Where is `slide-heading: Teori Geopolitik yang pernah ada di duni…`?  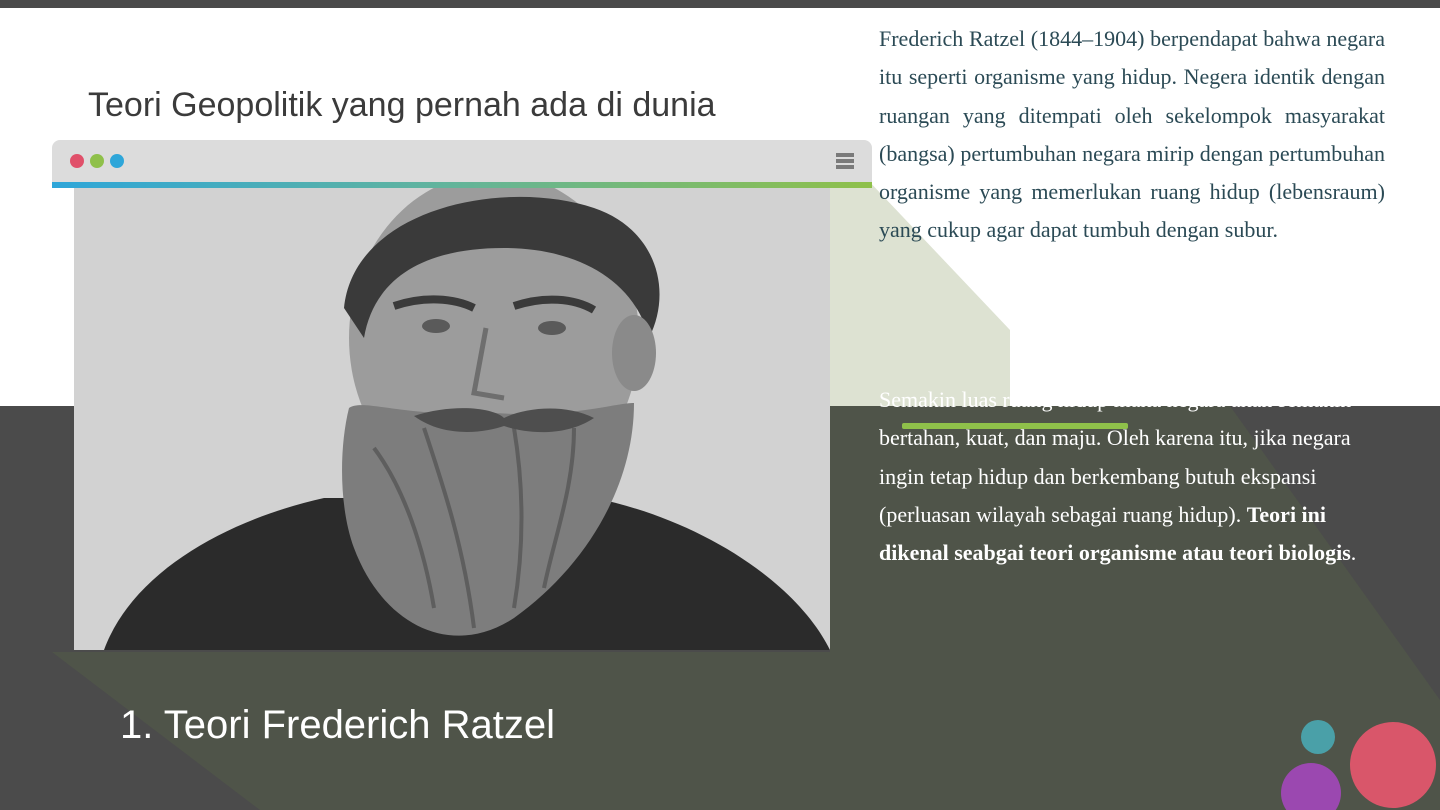
slide-heading: Teori Geopolitik yang pernah ada di duni… is located at coordinates (402, 105).